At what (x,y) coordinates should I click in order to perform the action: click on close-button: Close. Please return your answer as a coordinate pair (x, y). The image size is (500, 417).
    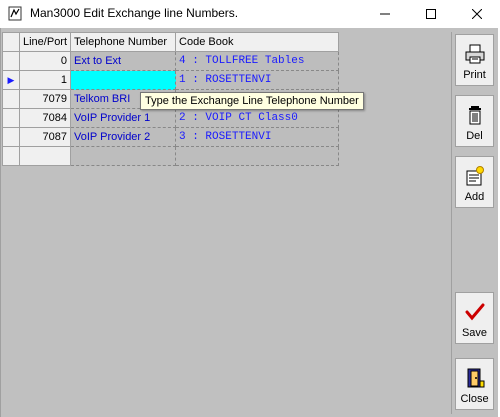
    Looking at the image, I should click on (474, 384).